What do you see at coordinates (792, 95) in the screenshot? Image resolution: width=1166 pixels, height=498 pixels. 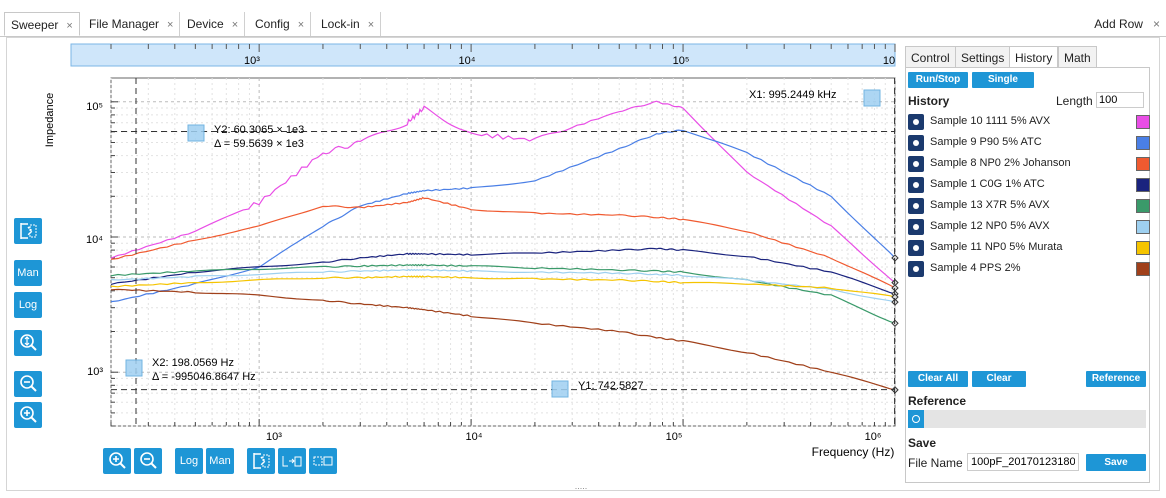 I see `cursor-x1-label: X1: 995.2449 kHz` at bounding box center [792, 95].